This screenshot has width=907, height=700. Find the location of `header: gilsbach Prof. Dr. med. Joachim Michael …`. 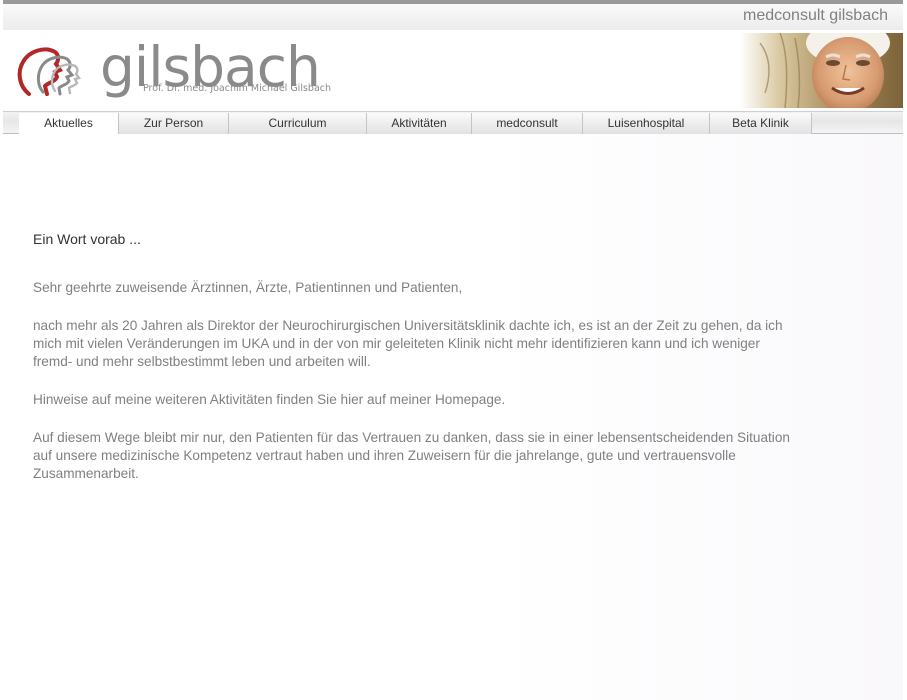

header: gilsbach Prof. Dr. med. Joachim Michael … is located at coordinates (453, 70).